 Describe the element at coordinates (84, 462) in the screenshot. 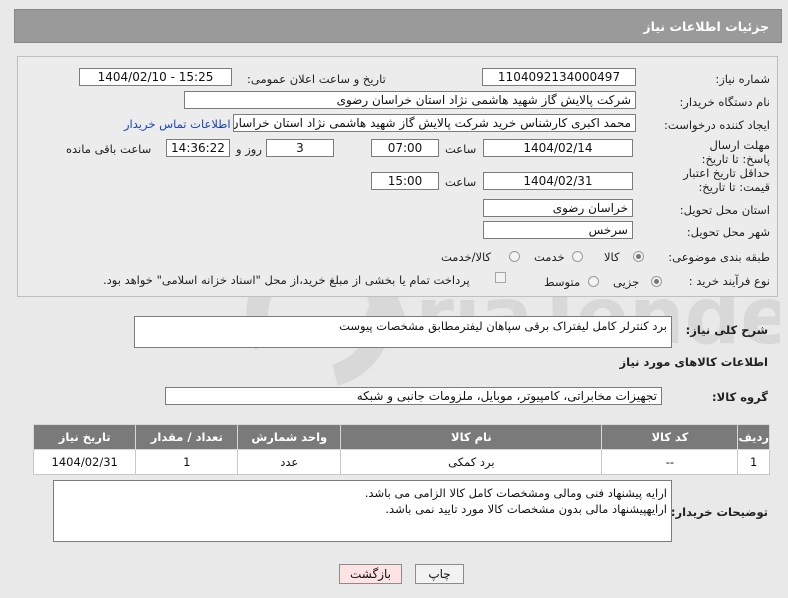

I see `cell-need-date: 1404/02/31` at that location.